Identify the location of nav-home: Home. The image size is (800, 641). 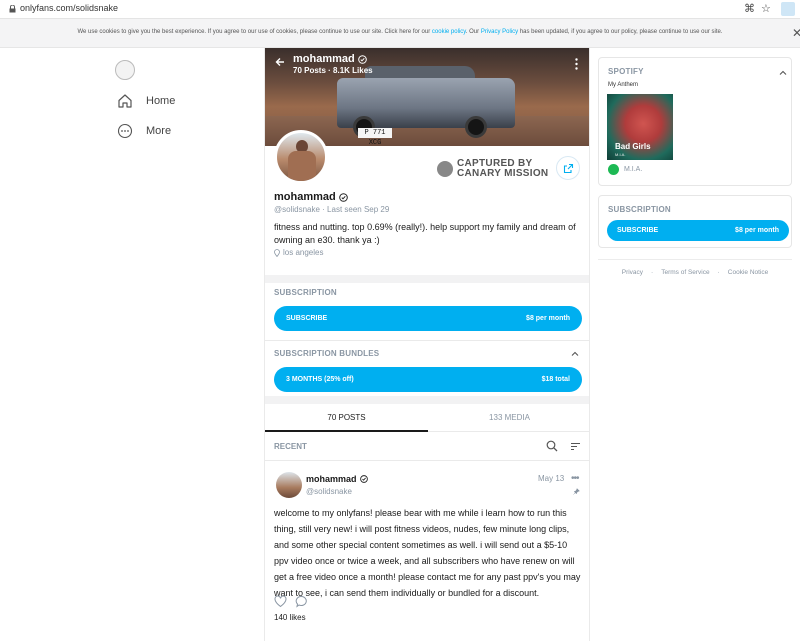
(146, 101).